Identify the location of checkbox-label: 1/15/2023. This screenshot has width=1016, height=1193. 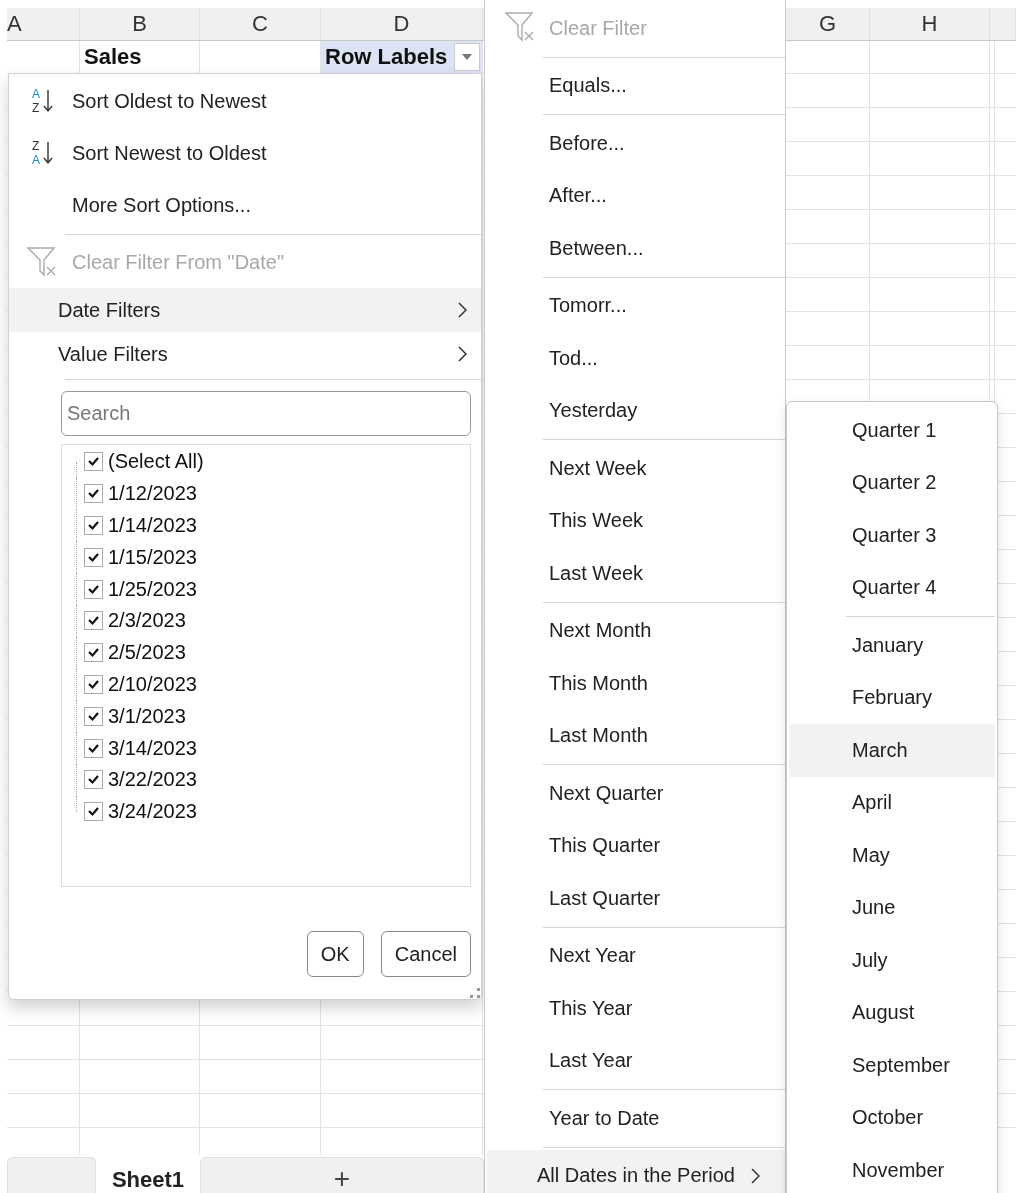
(152, 557).